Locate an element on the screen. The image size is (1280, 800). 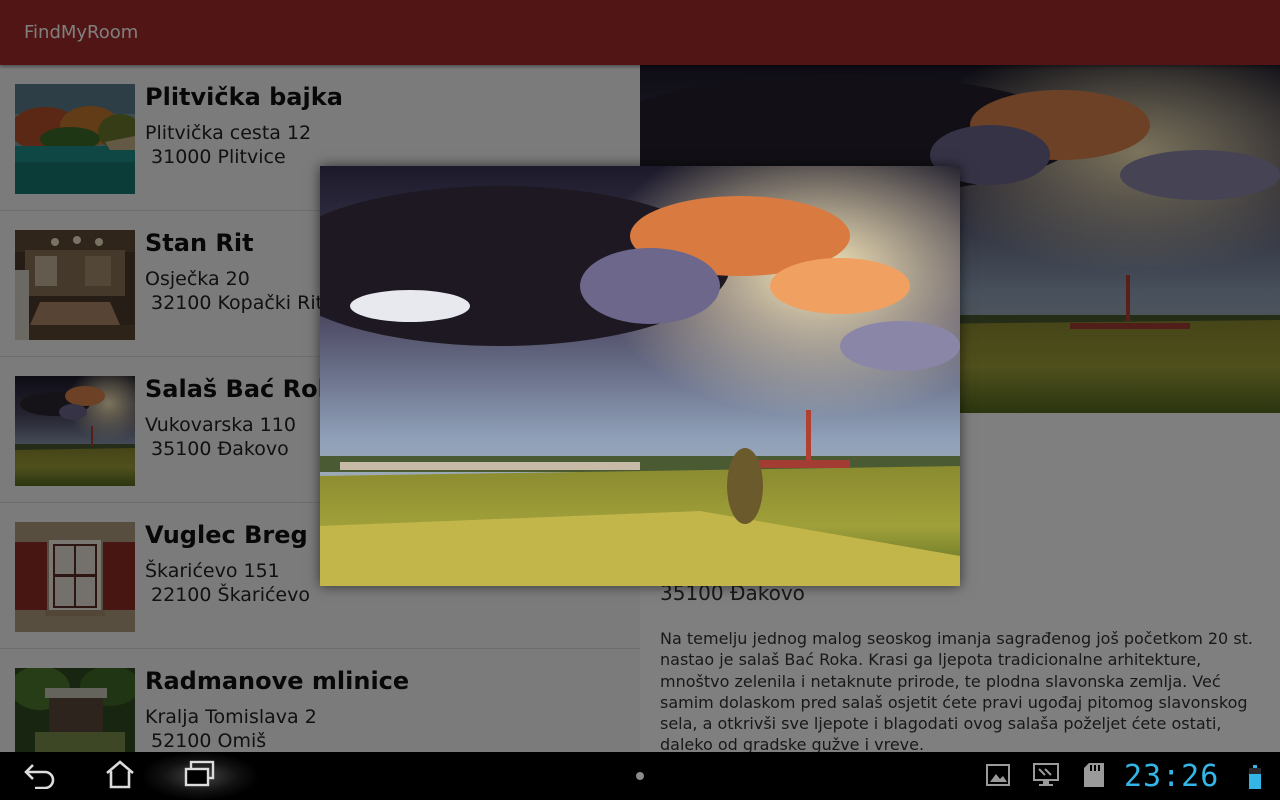
system-navigation-bar: 23:26 is located at coordinates (640, 776).